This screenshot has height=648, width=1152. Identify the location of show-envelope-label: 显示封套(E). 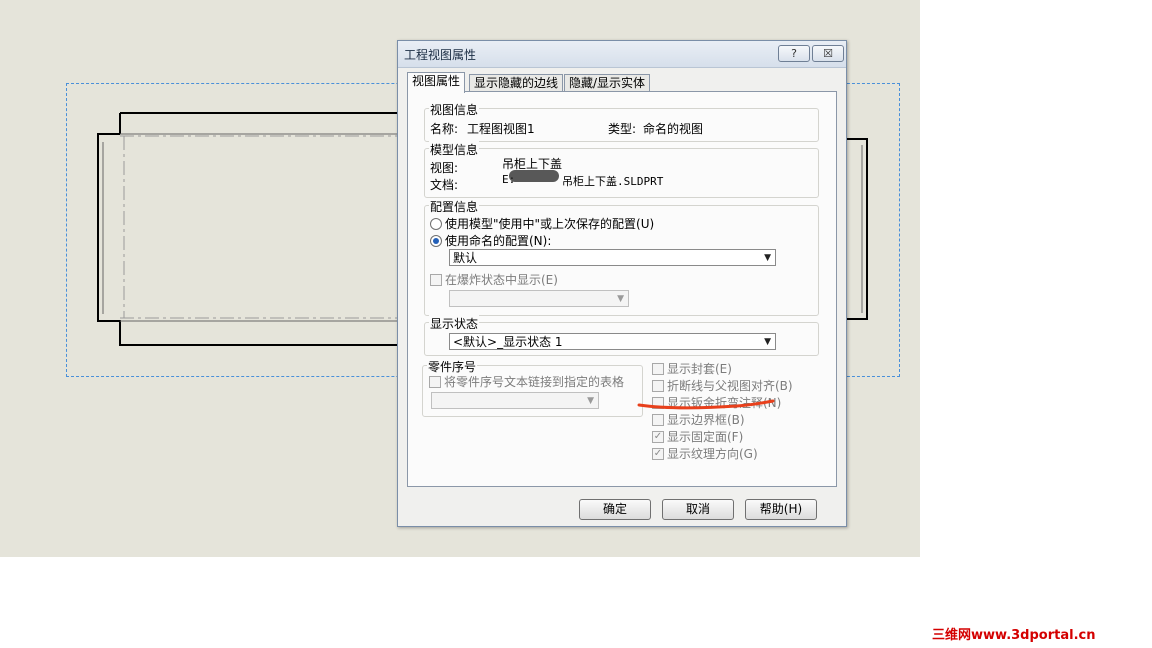
(699, 368).